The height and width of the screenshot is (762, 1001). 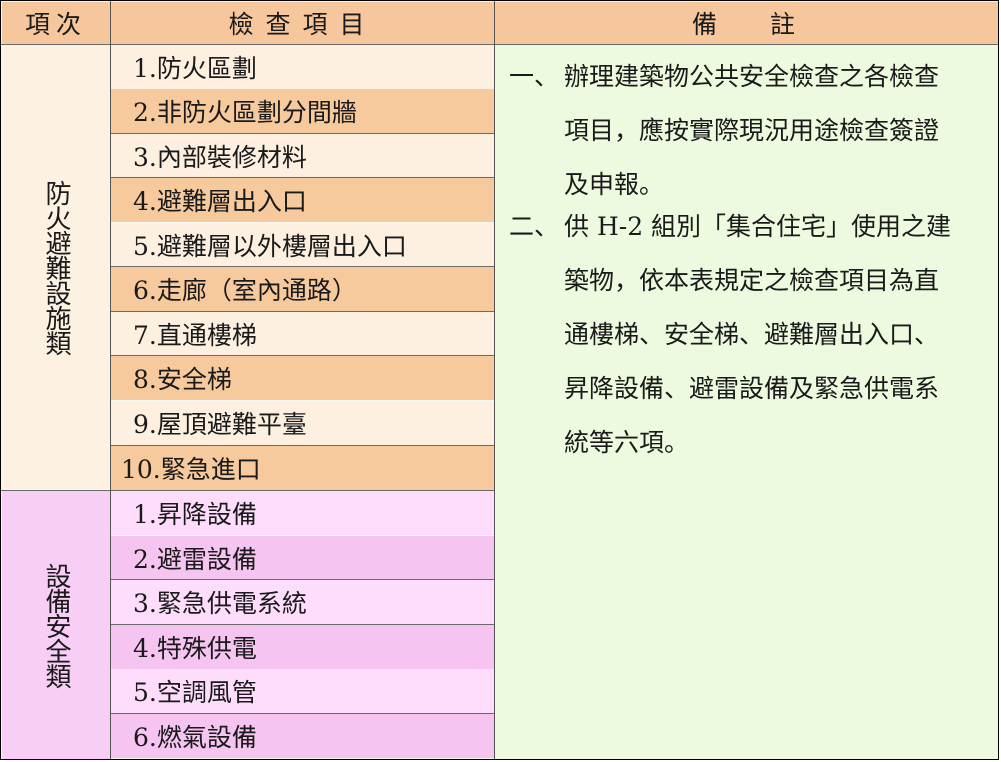 I want to click on equipment-item-label: 3.緊急供電系統, so click(x=220, y=603).